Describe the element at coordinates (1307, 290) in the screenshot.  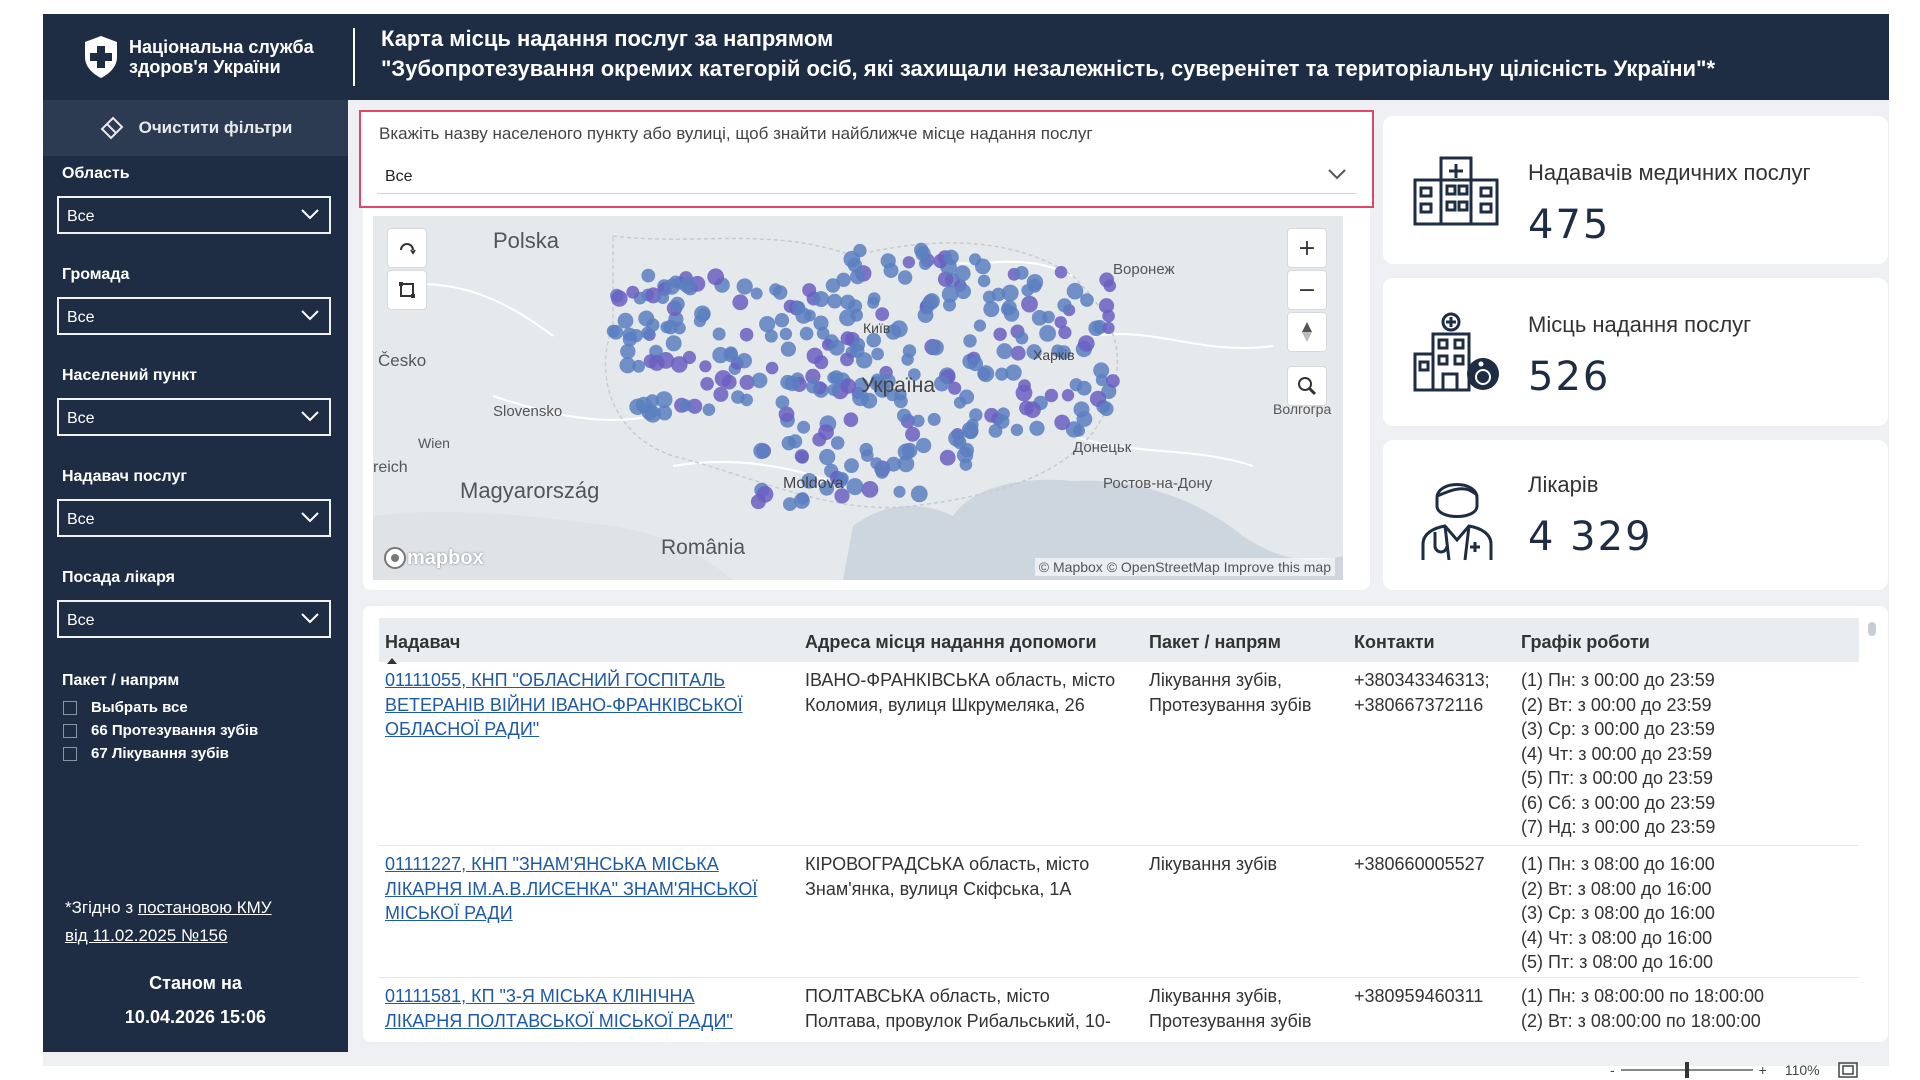
I see `zoom-out-button: −` at that location.